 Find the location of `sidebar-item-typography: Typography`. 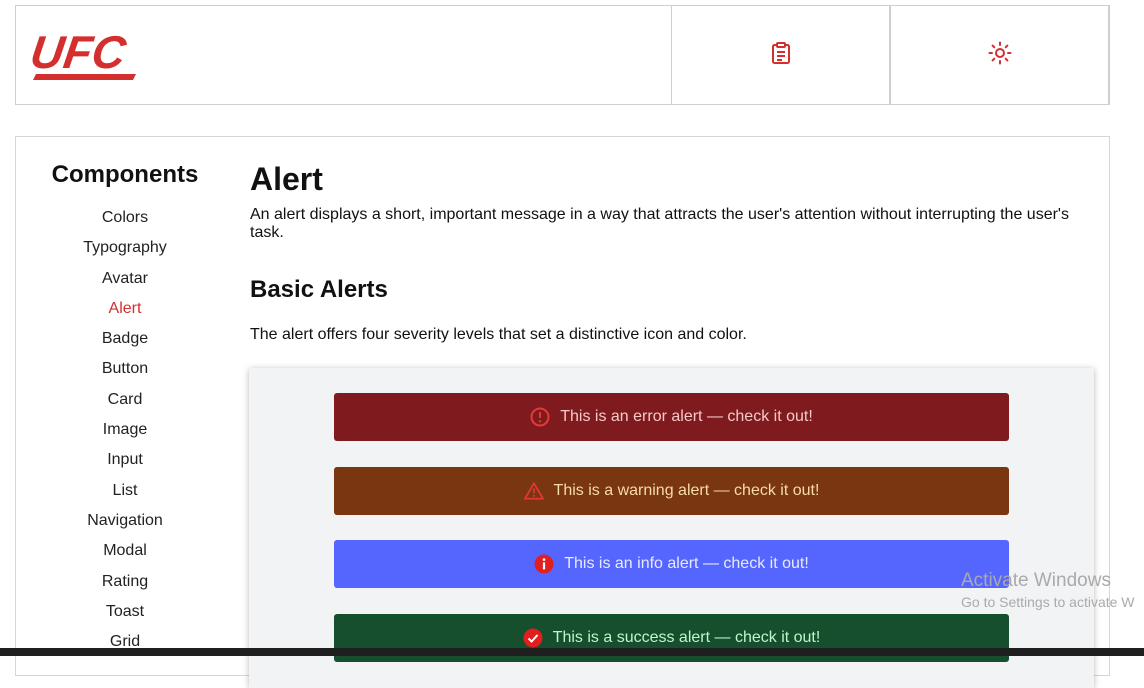

sidebar-item-typography: Typography is located at coordinates (125, 251).